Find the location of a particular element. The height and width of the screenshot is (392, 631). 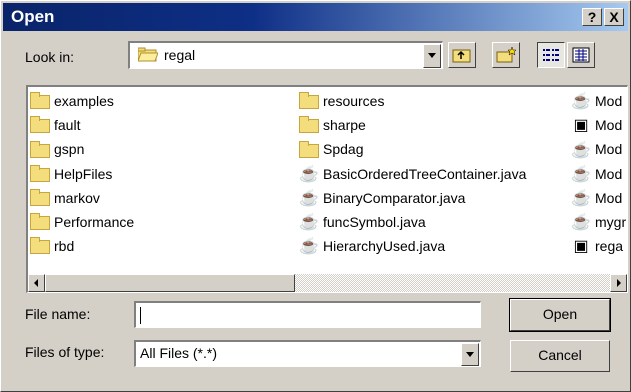

file-list-item-label: Spdag is located at coordinates (343, 149).